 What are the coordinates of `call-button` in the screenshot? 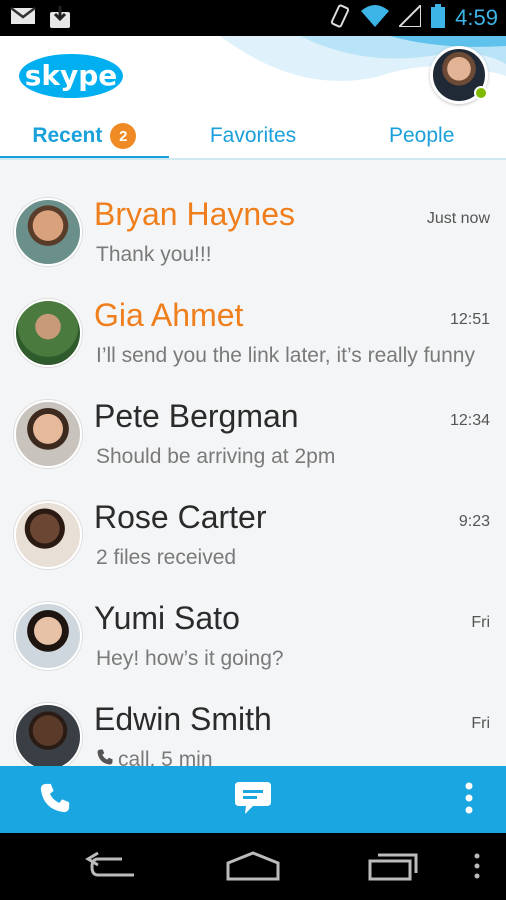 It's located at (55, 799).